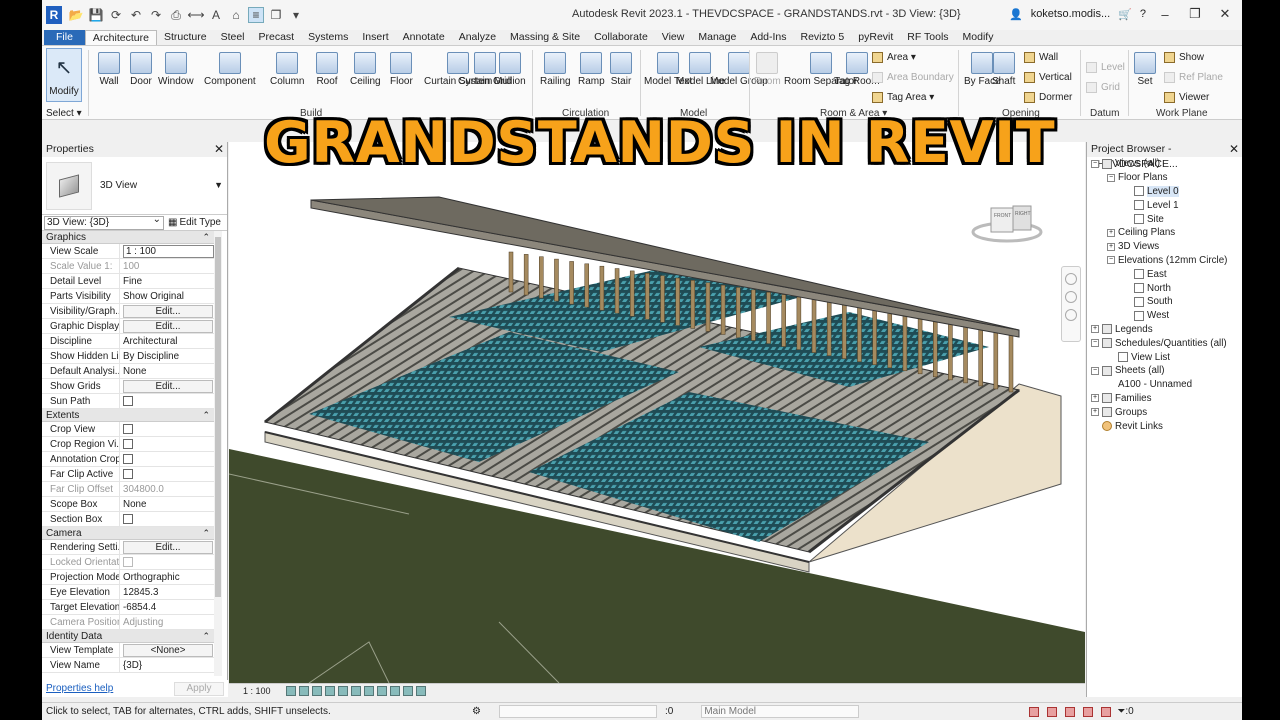  I want to click on tree-item-groups: + Groups, so click(1164, 412).